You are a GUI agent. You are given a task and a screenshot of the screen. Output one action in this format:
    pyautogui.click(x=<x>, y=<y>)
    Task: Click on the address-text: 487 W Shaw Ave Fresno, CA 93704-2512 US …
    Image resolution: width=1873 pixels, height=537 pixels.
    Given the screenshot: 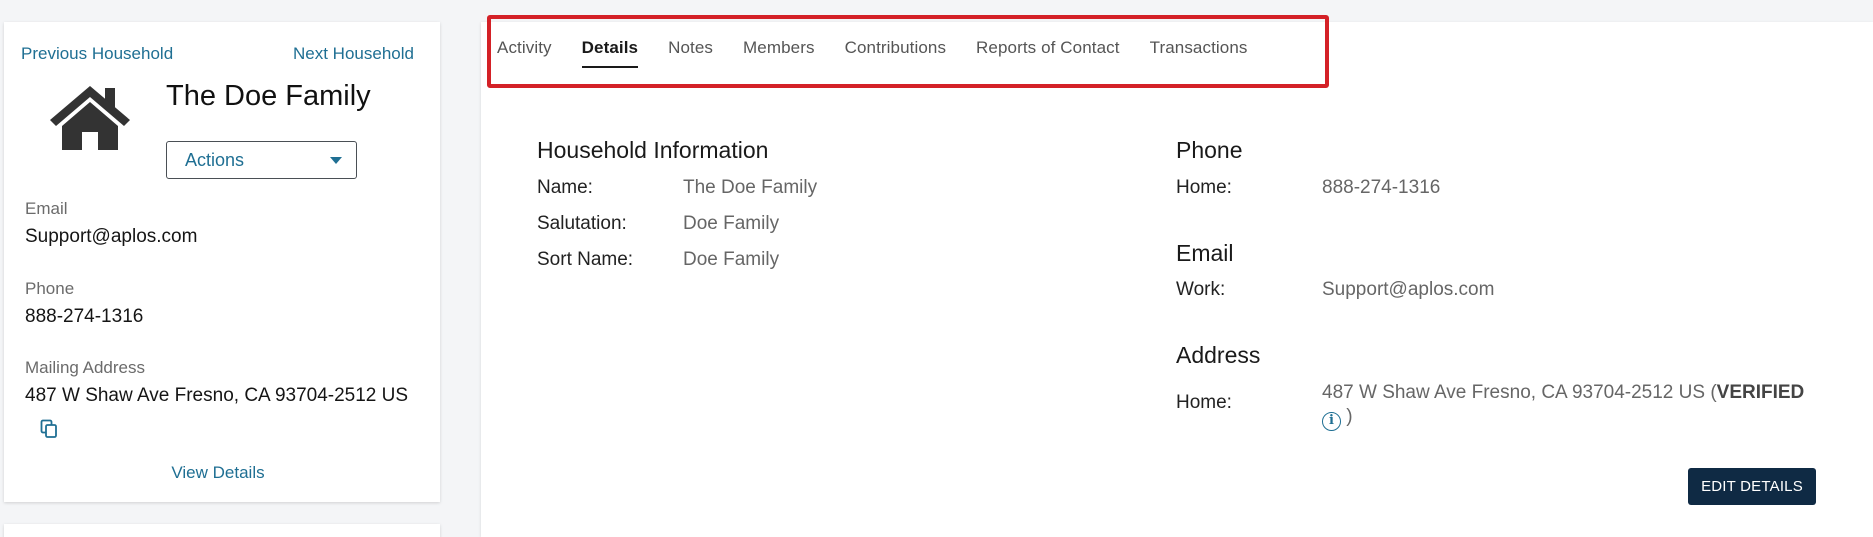 What is the action you would take?
    pyautogui.click(x=1519, y=392)
    